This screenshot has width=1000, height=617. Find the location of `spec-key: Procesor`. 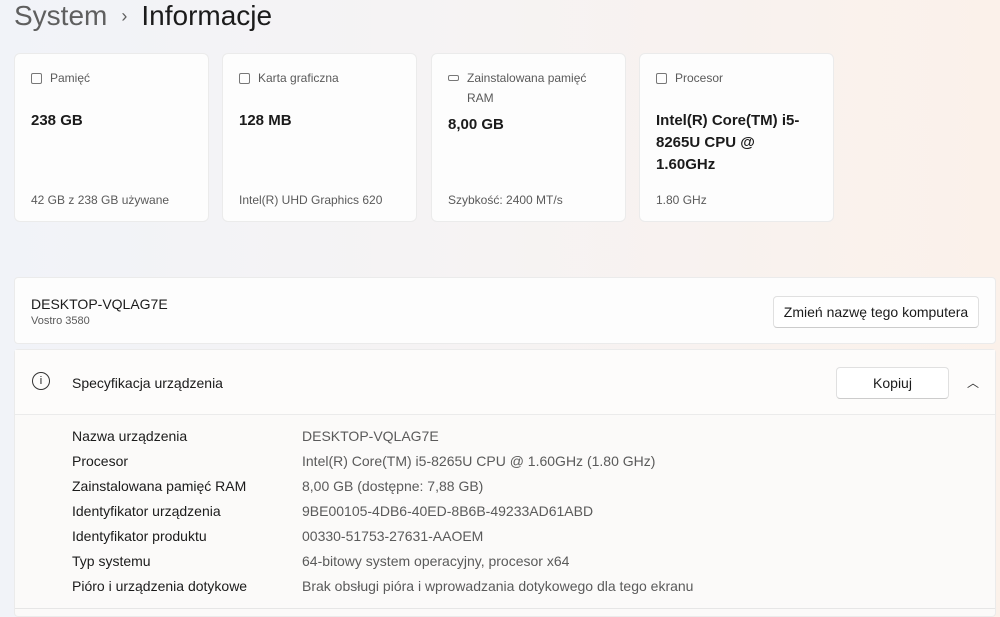

spec-key: Procesor is located at coordinates (100, 460).